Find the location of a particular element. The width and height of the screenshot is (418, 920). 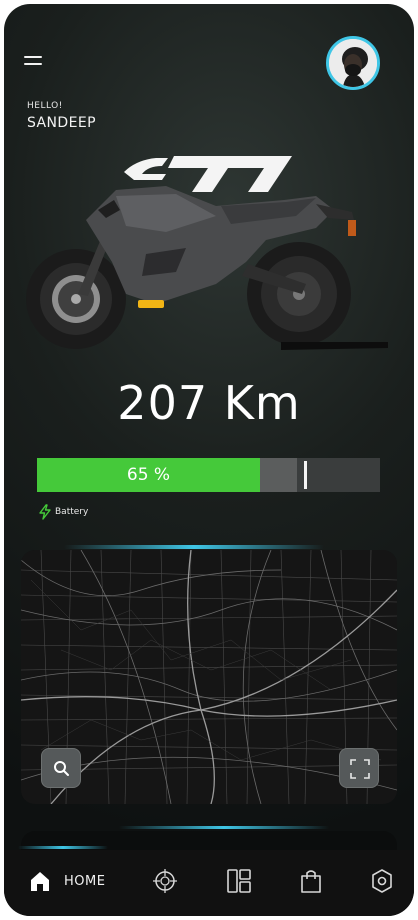

tab-locate is located at coordinates (165, 881).